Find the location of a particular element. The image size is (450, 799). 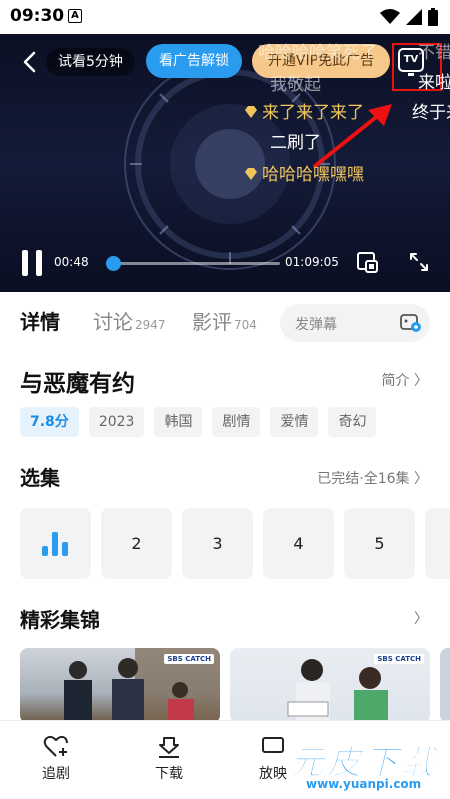

episode-item: 5 is located at coordinates (379, 543).